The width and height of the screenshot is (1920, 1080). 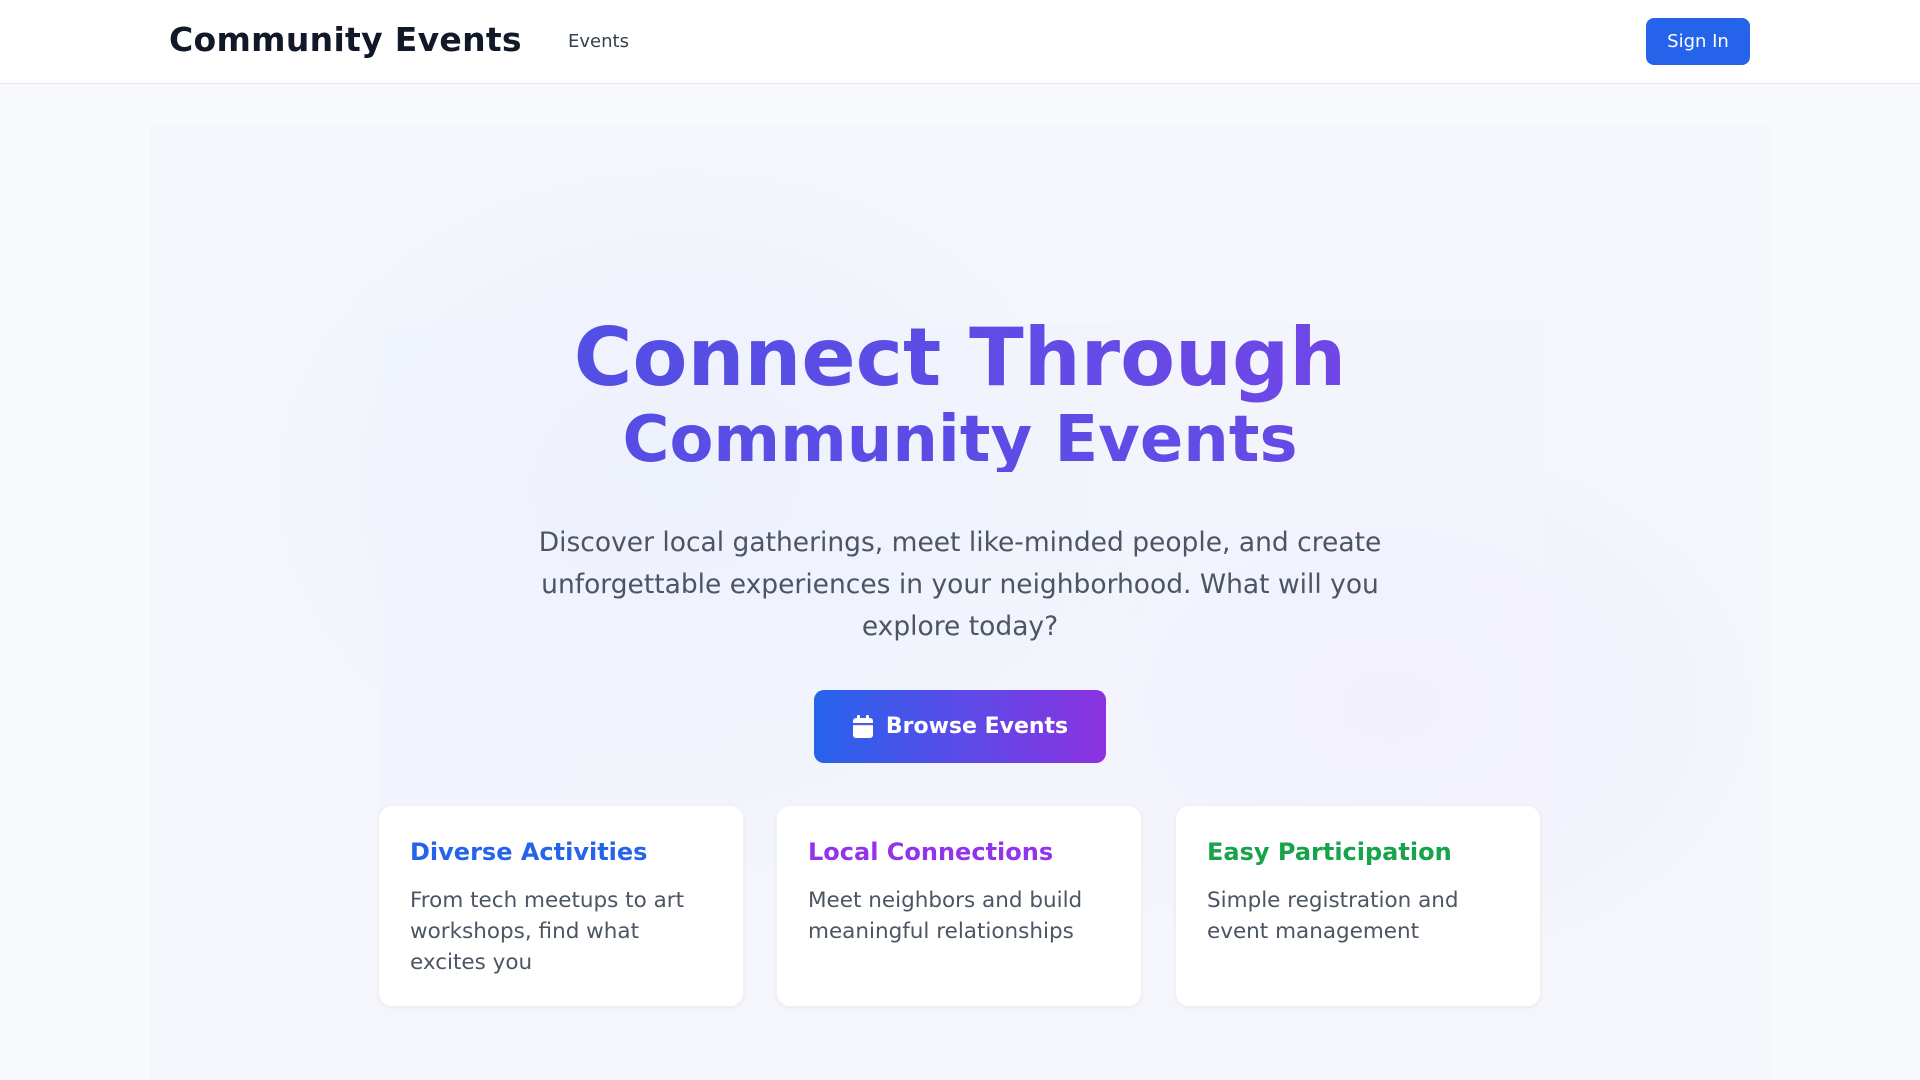 What do you see at coordinates (1333, 916) in the screenshot?
I see `feature-card-text: Simple registration and event management` at bounding box center [1333, 916].